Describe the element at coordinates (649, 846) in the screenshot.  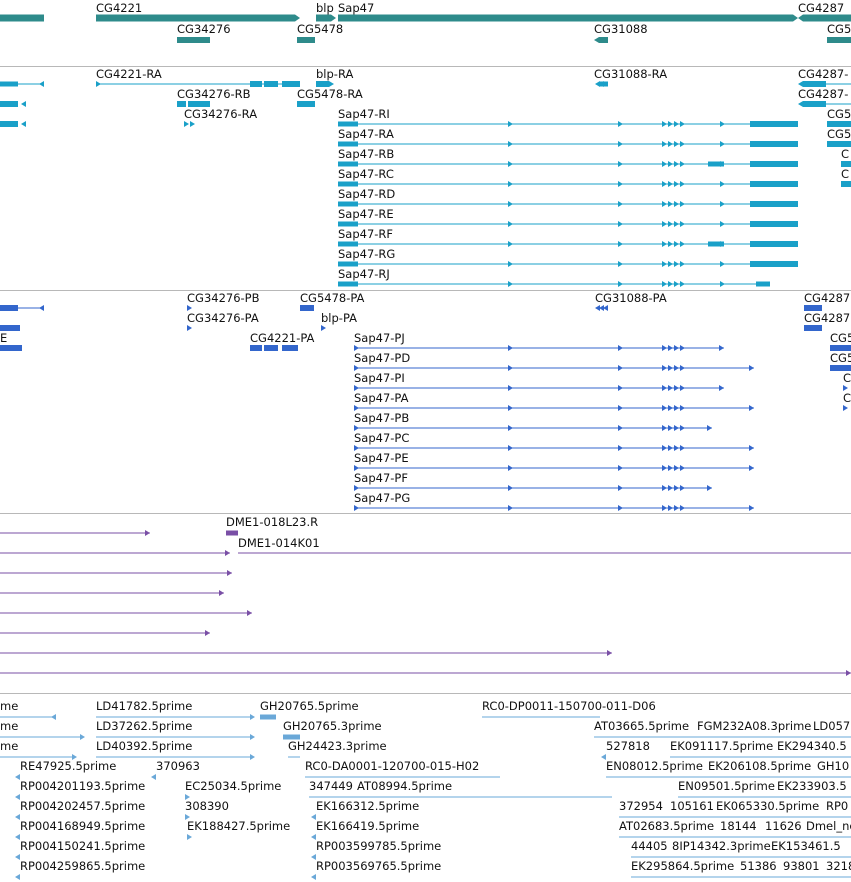
I see `est-label: 44405` at that location.